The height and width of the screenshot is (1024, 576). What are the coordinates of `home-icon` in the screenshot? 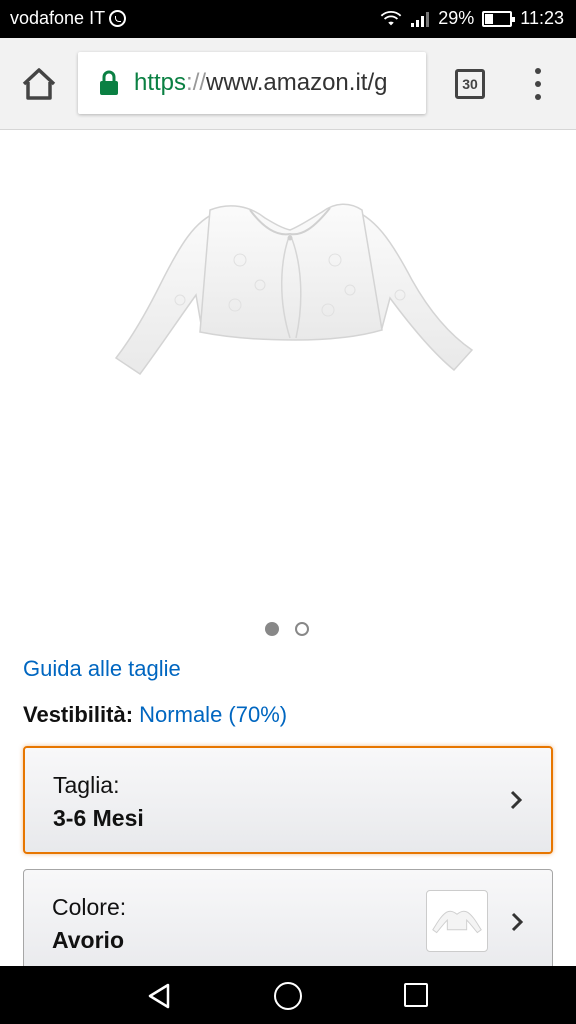 It's located at (39, 84).